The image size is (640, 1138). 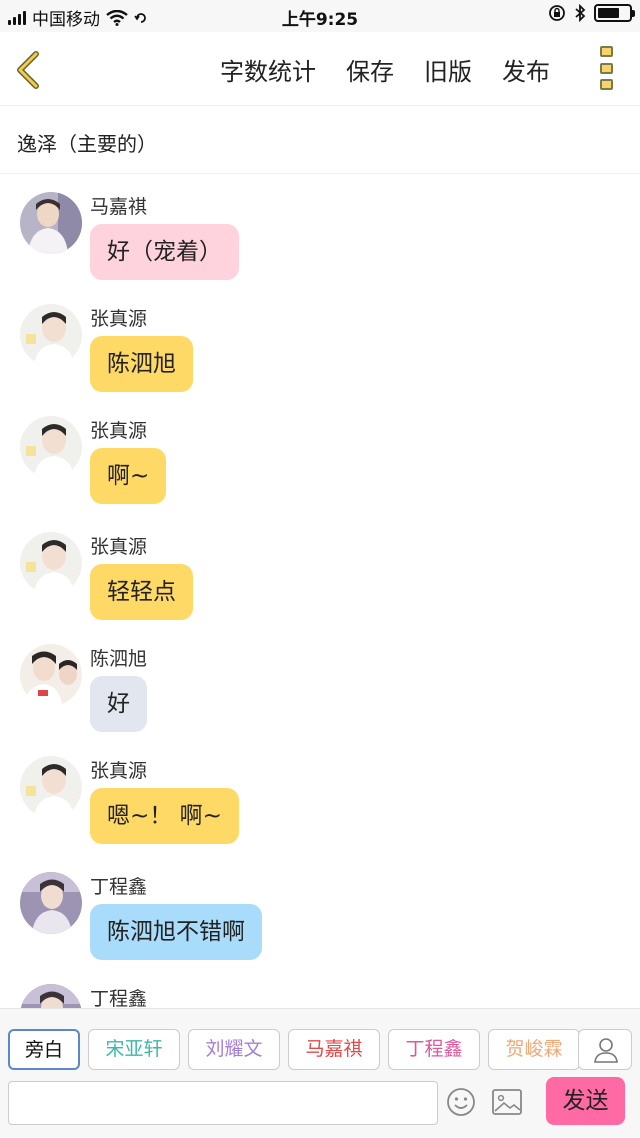 What do you see at coordinates (30, 70) in the screenshot?
I see `back-arrow-icon` at bounding box center [30, 70].